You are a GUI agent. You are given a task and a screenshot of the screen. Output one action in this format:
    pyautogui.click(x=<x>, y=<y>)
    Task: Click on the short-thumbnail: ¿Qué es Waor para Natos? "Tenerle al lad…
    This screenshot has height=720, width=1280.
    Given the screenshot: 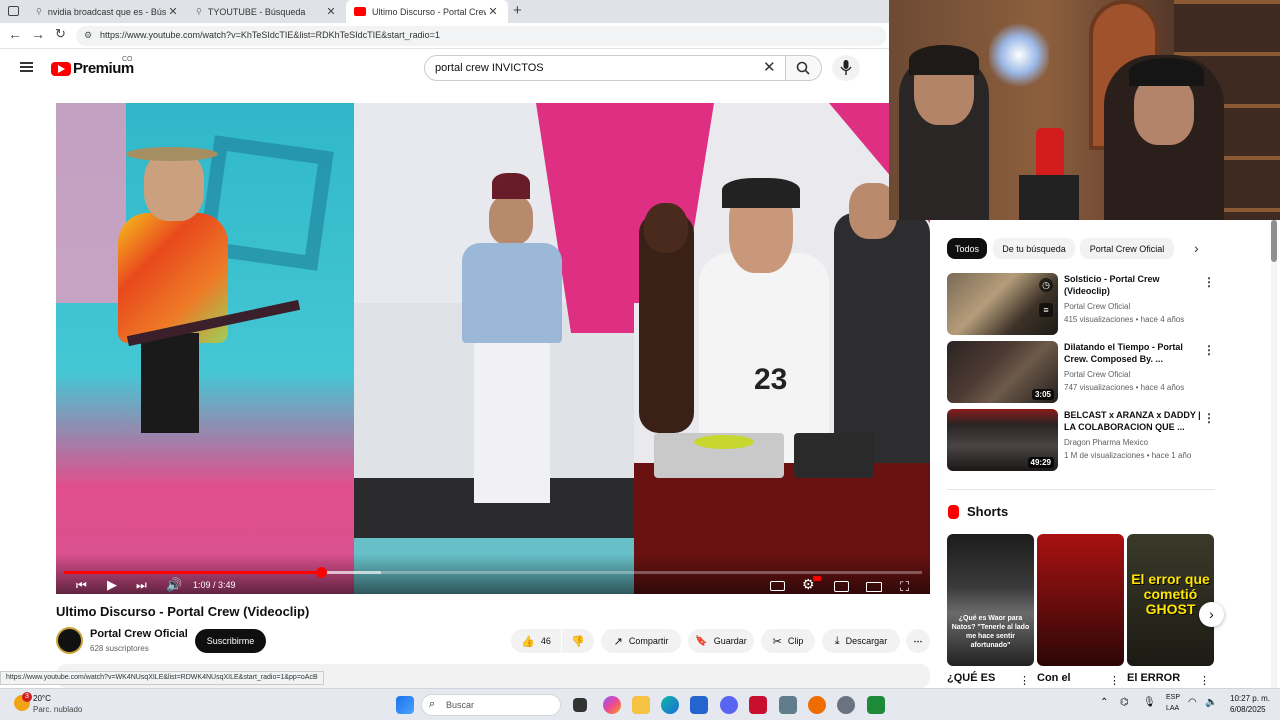 What is the action you would take?
    pyautogui.click(x=990, y=600)
    